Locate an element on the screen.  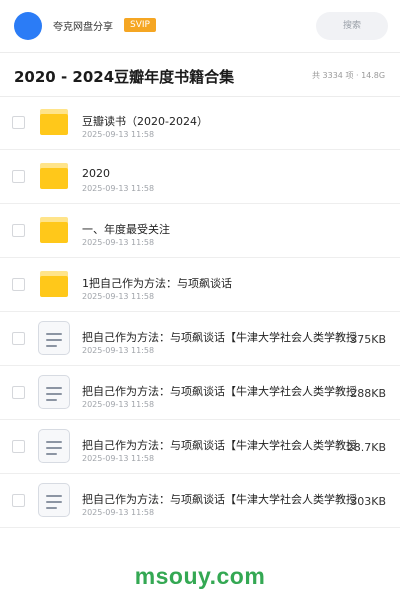
item-size: 303KB is located at coordinates (368, 501).